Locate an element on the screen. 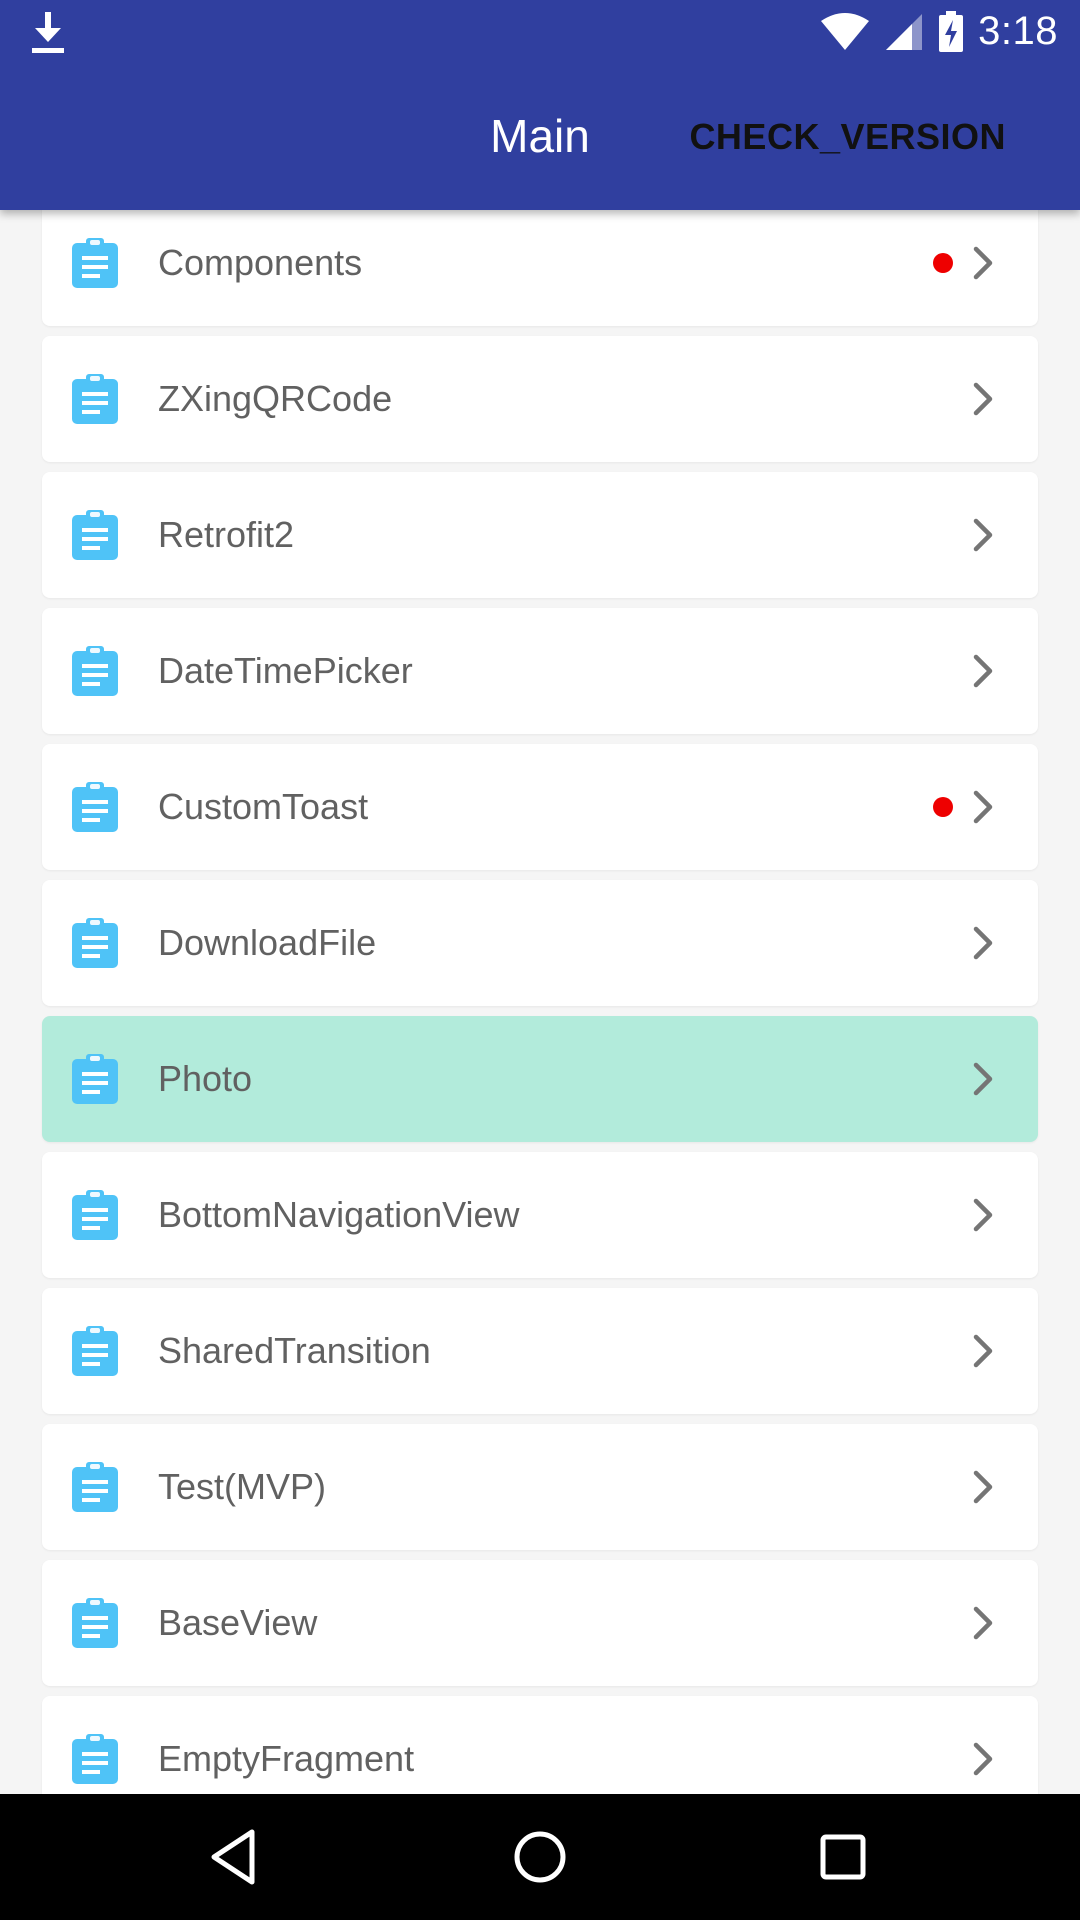 The height and width of the screenshot is (1920, 1080). list-item-label: Retrofit2 is located at coordinates (226, 534).